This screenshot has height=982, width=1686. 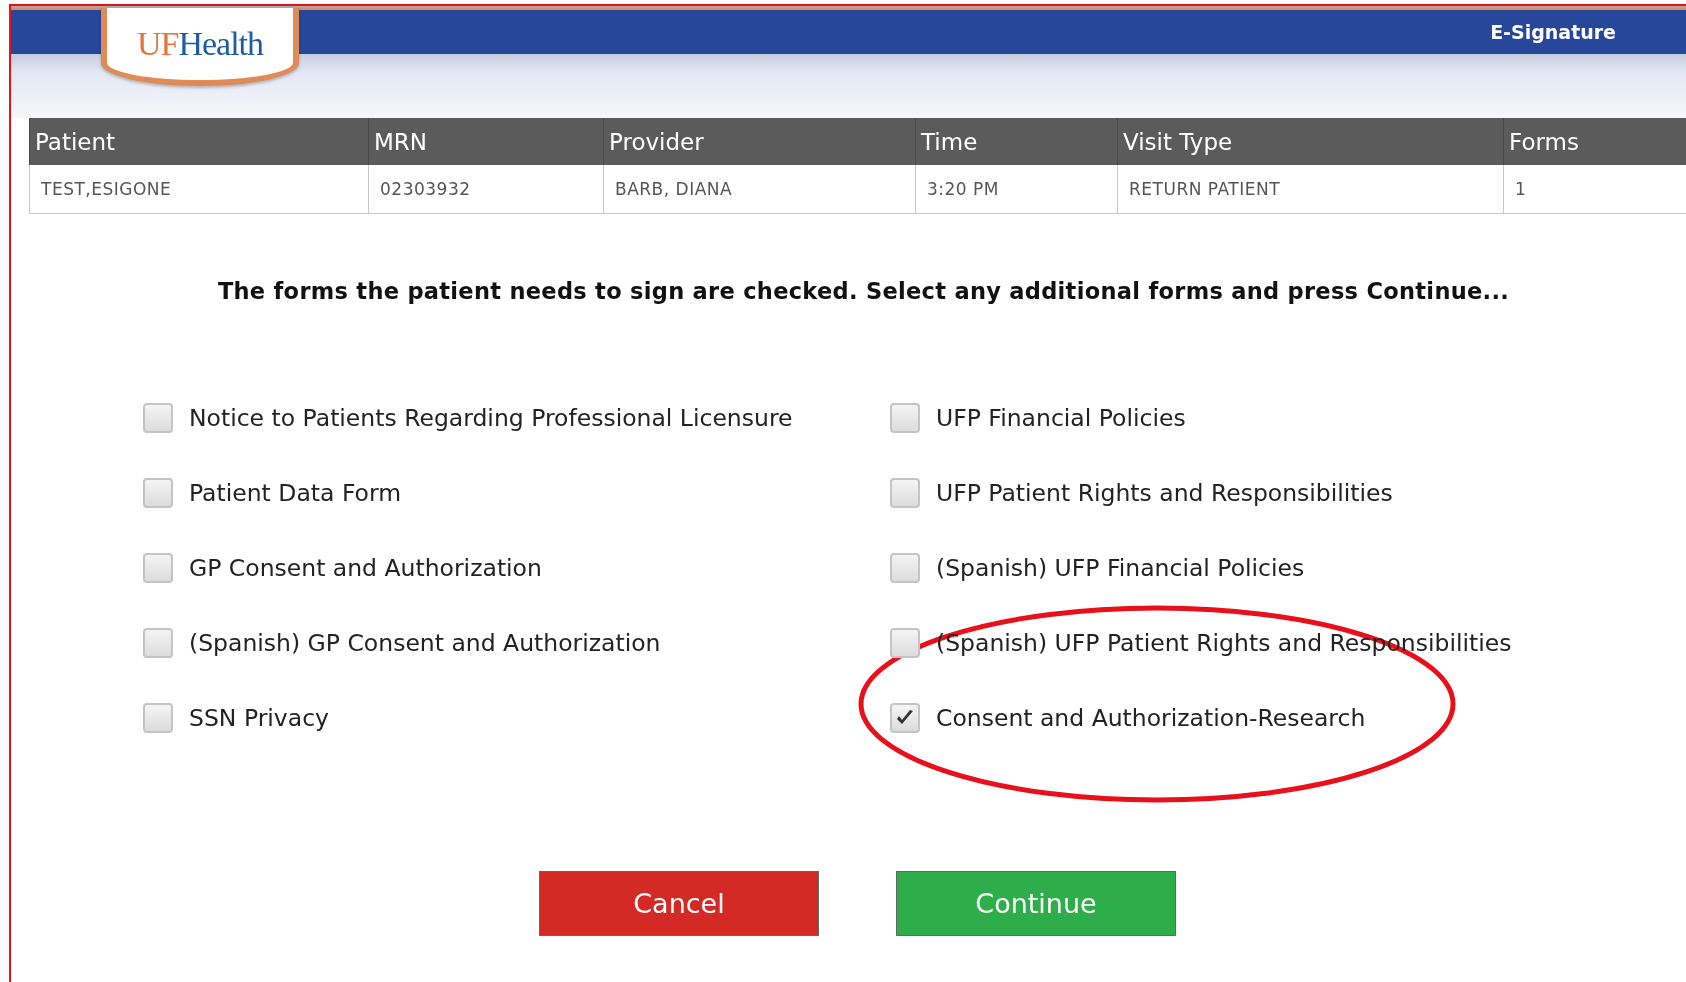 I want to click on continue-button: Continue, so click(x=1036, y=903).